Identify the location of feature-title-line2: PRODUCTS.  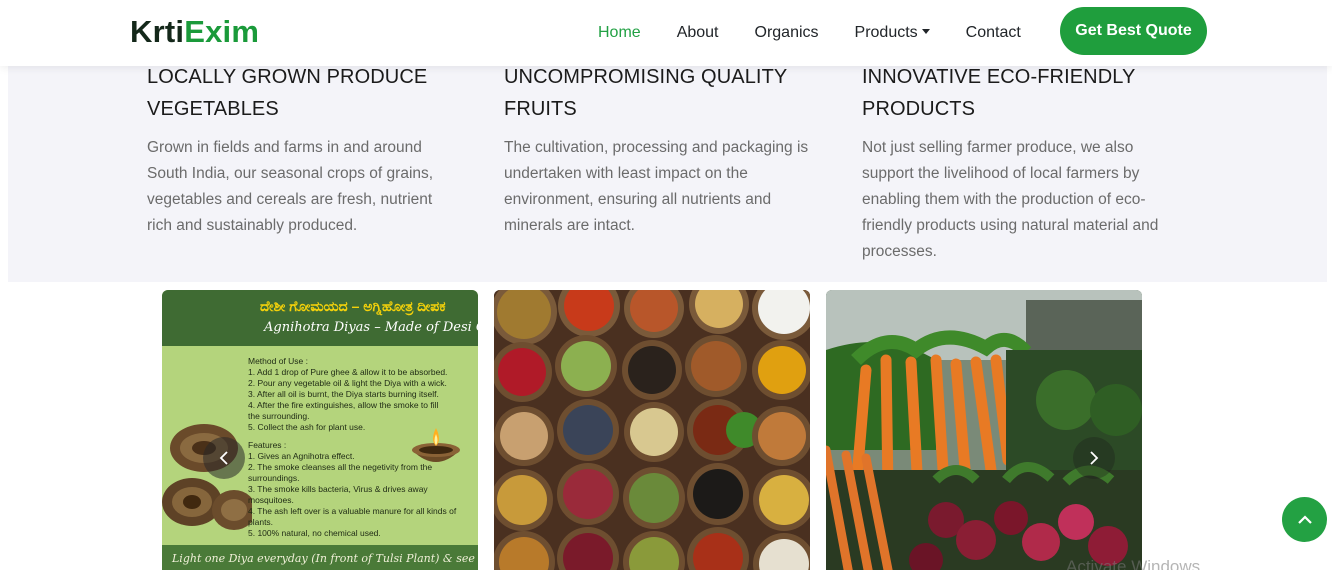
(919, 109).